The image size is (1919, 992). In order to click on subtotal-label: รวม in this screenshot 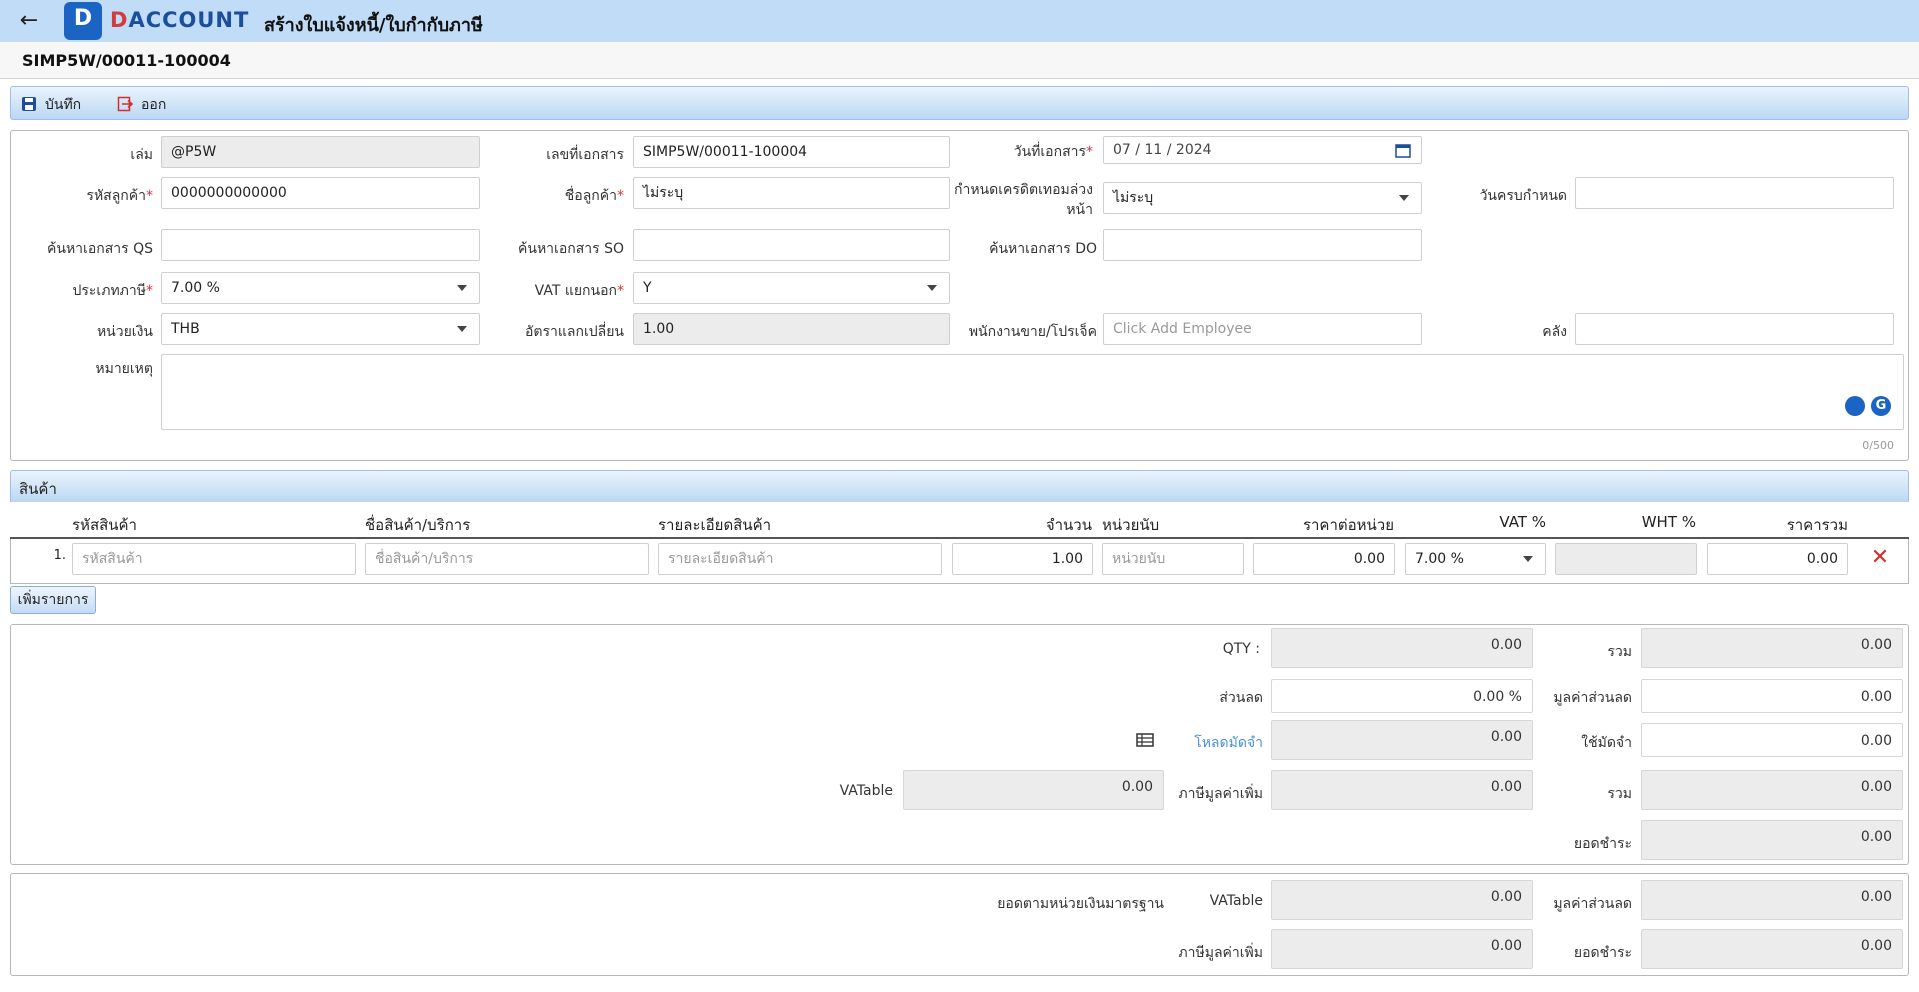, I will do `click(1619, 652)`.